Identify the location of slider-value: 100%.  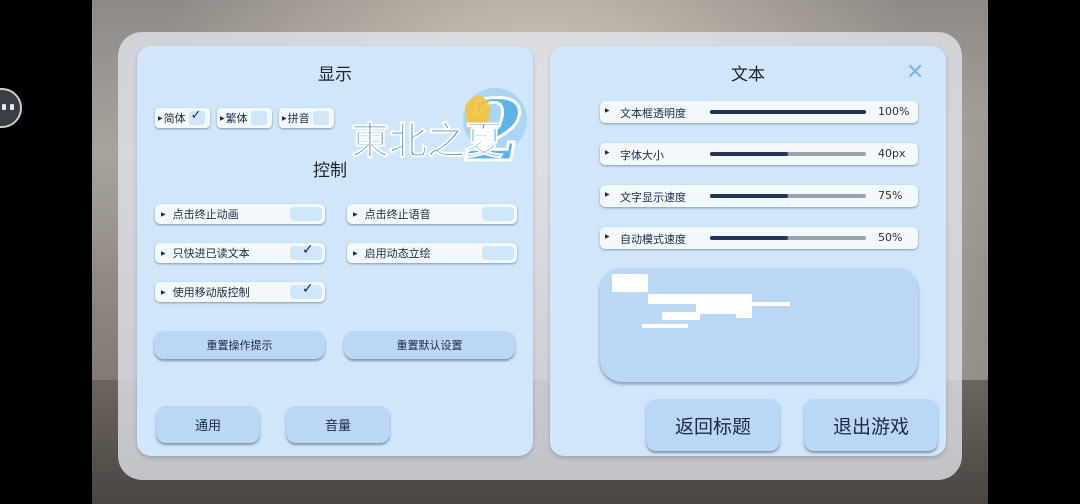
(894, 111).